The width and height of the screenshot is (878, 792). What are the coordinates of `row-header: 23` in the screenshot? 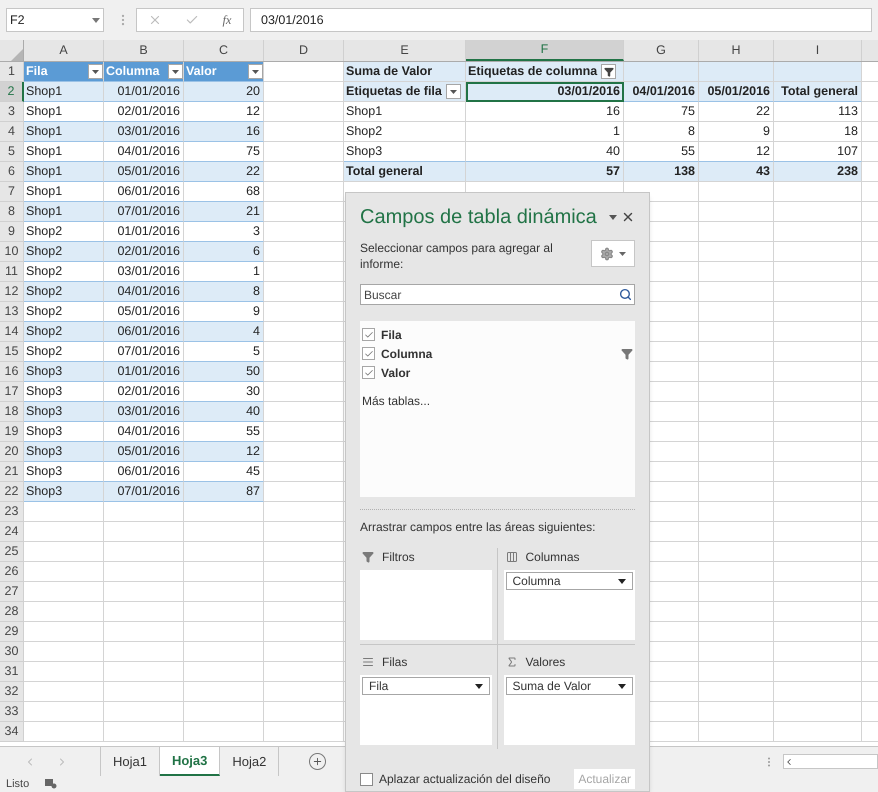 It's located at (12, 512).